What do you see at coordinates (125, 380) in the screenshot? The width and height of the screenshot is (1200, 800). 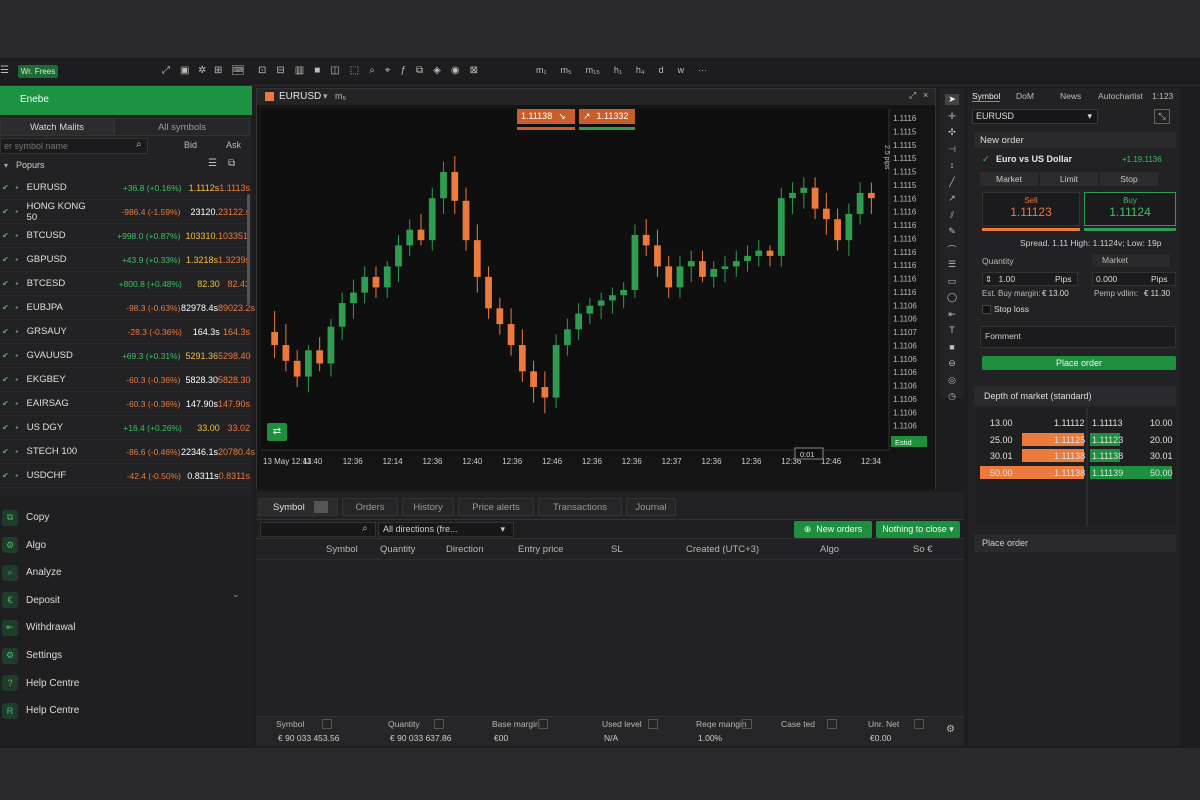 I see `watchlist-row: ✔ ▪ EKGBEY -60.3 (-0.36%) 5828.30 5828.30` at bounding box center [125, 380].